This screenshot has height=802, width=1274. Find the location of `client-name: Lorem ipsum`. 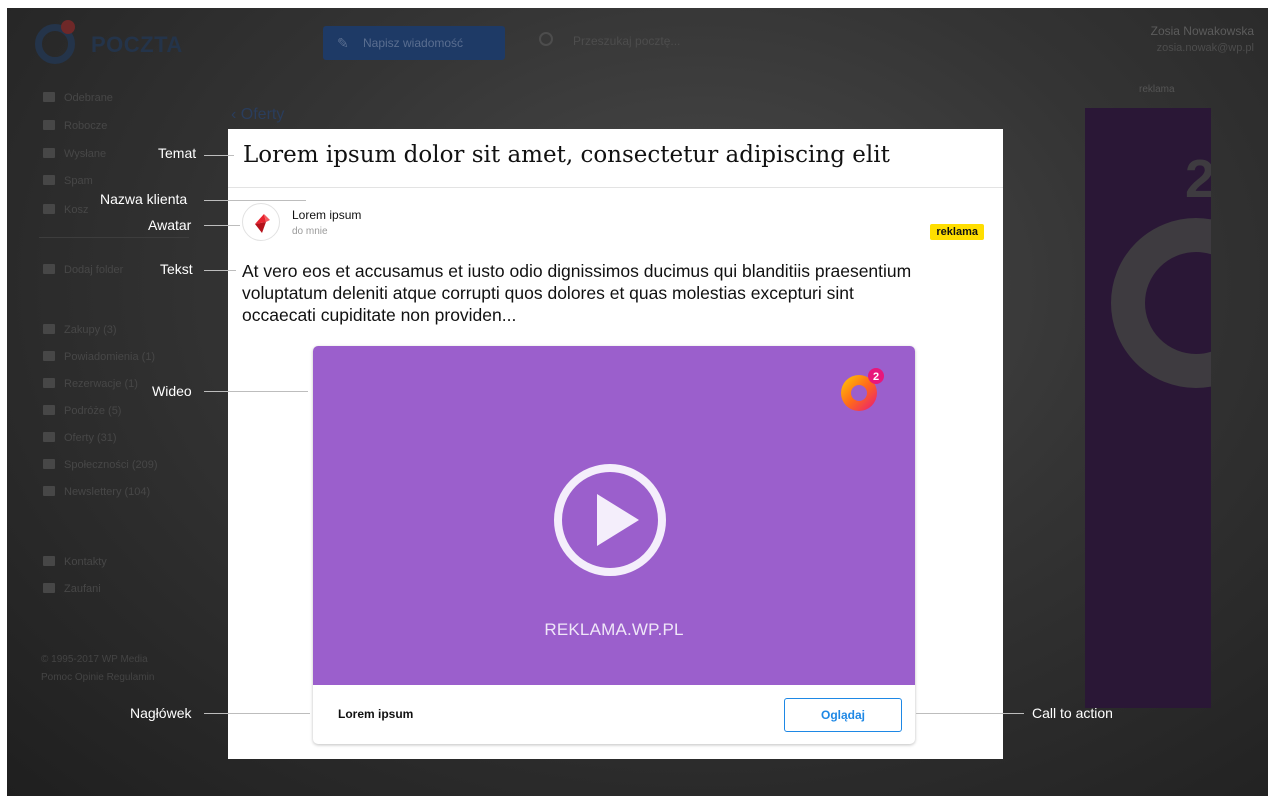

client-name: Lorem ipsum is located at coordinates (327, 215).